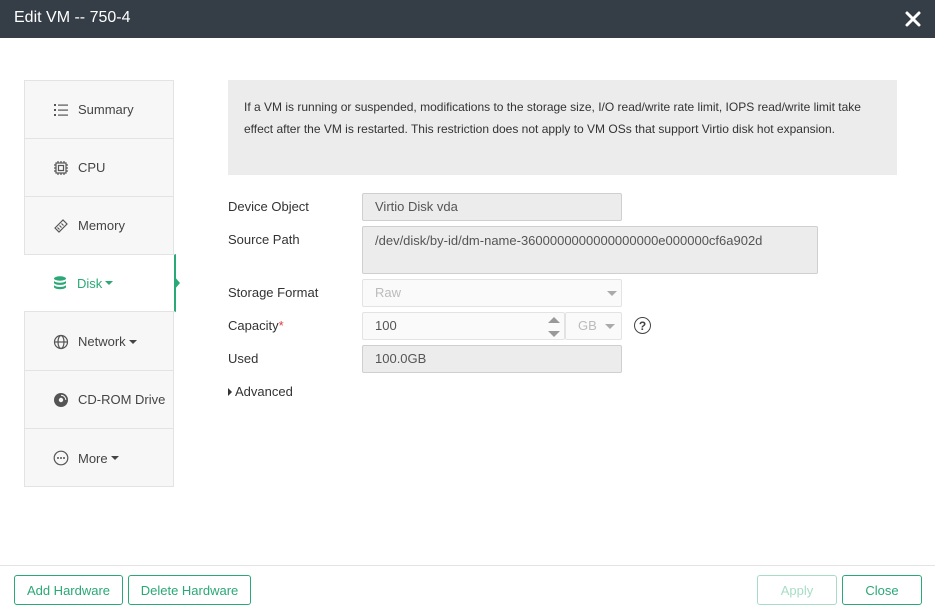  Describe the element at coordinates (243, 358) in the screenshot. I see `used-label: Used` at that location.